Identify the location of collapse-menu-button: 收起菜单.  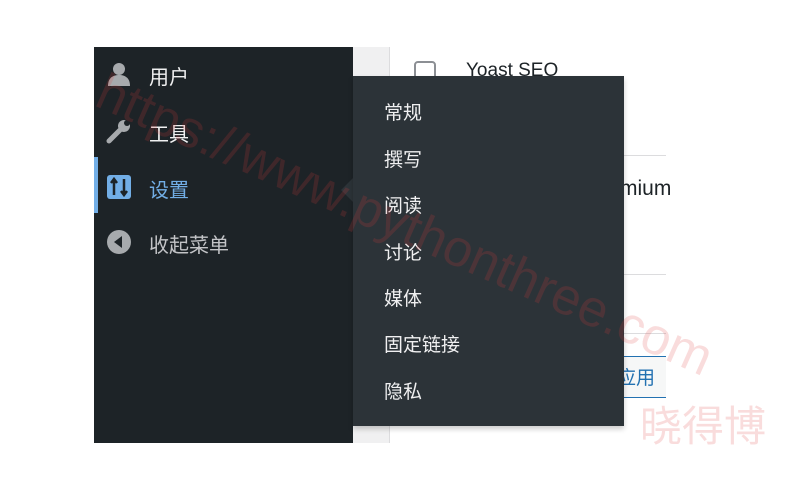
(223, 243).